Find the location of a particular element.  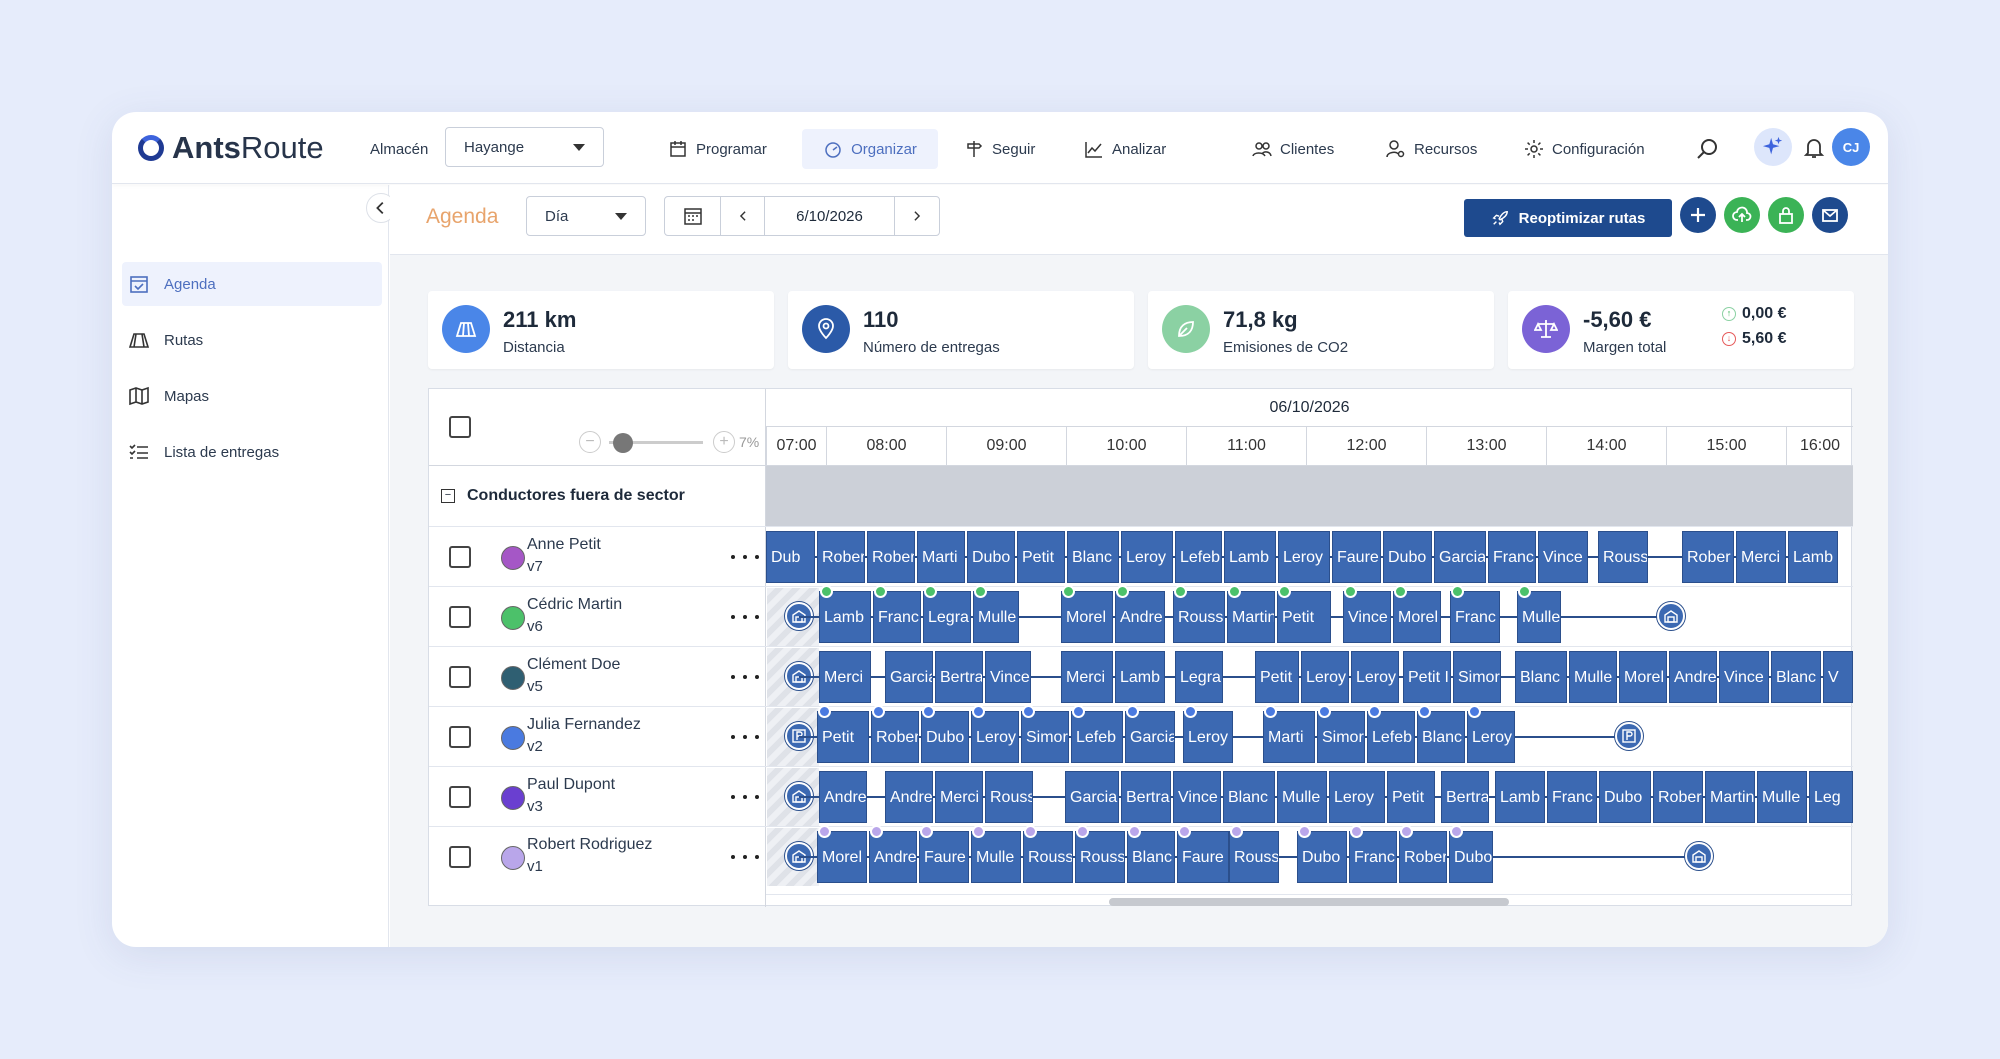

group-header: − Conductores fuera de sector is located at coordinates (597, 495).